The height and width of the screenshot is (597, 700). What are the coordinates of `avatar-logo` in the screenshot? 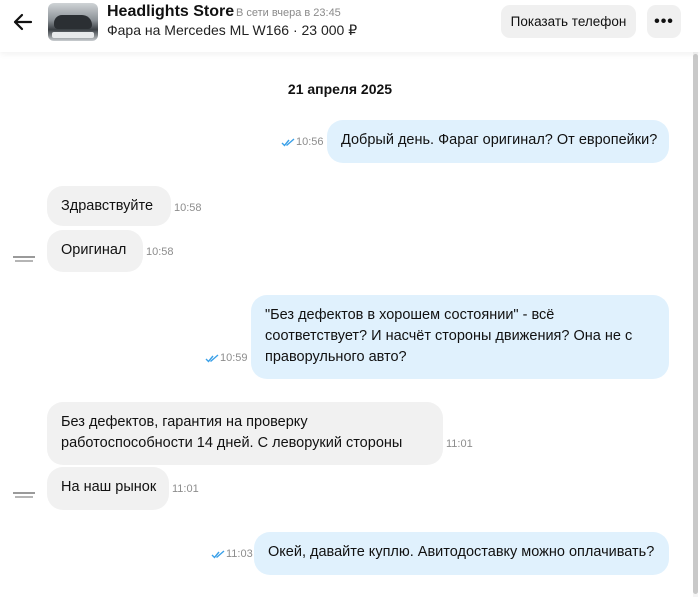 It's located at (73, 35).